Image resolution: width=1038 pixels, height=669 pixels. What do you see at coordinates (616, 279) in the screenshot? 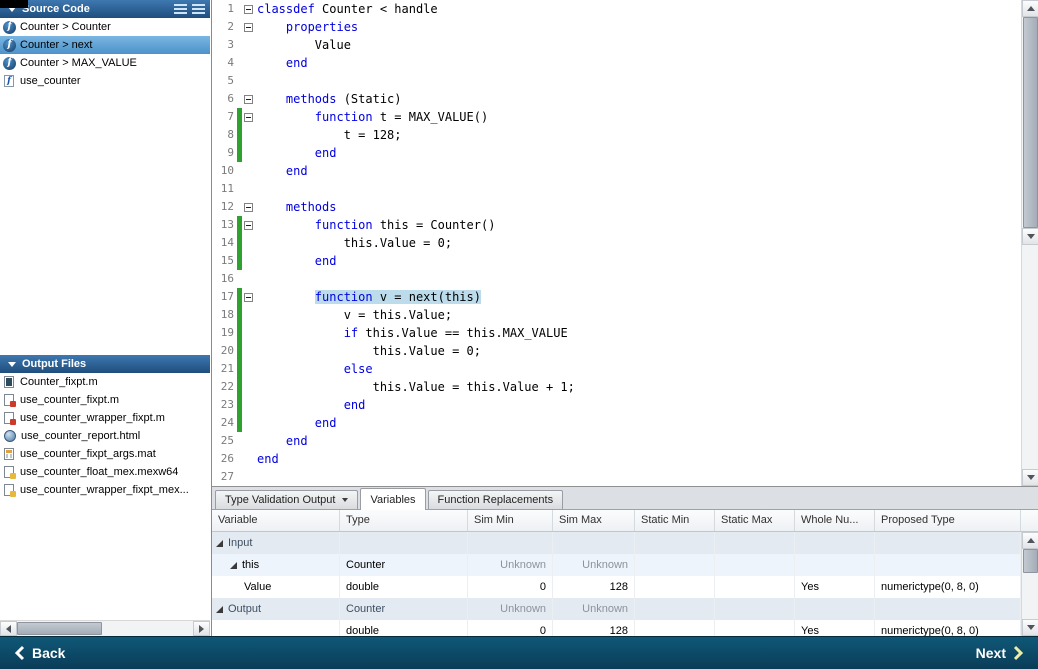
I see `code-line-16: 16` at bounding box center [616, 279].